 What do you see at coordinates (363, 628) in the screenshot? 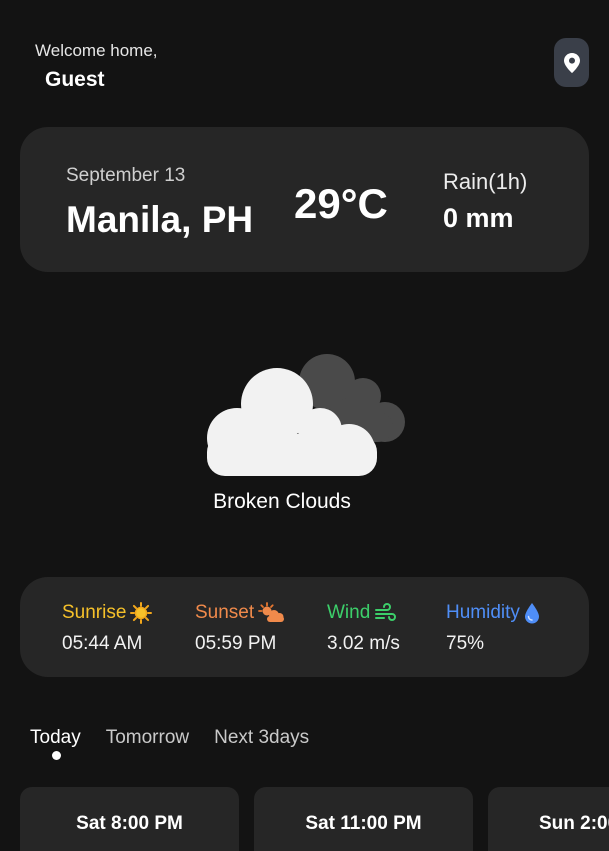
I see `wind-stat: Wind 3.02 m/s` at bounding box center [363, 628].